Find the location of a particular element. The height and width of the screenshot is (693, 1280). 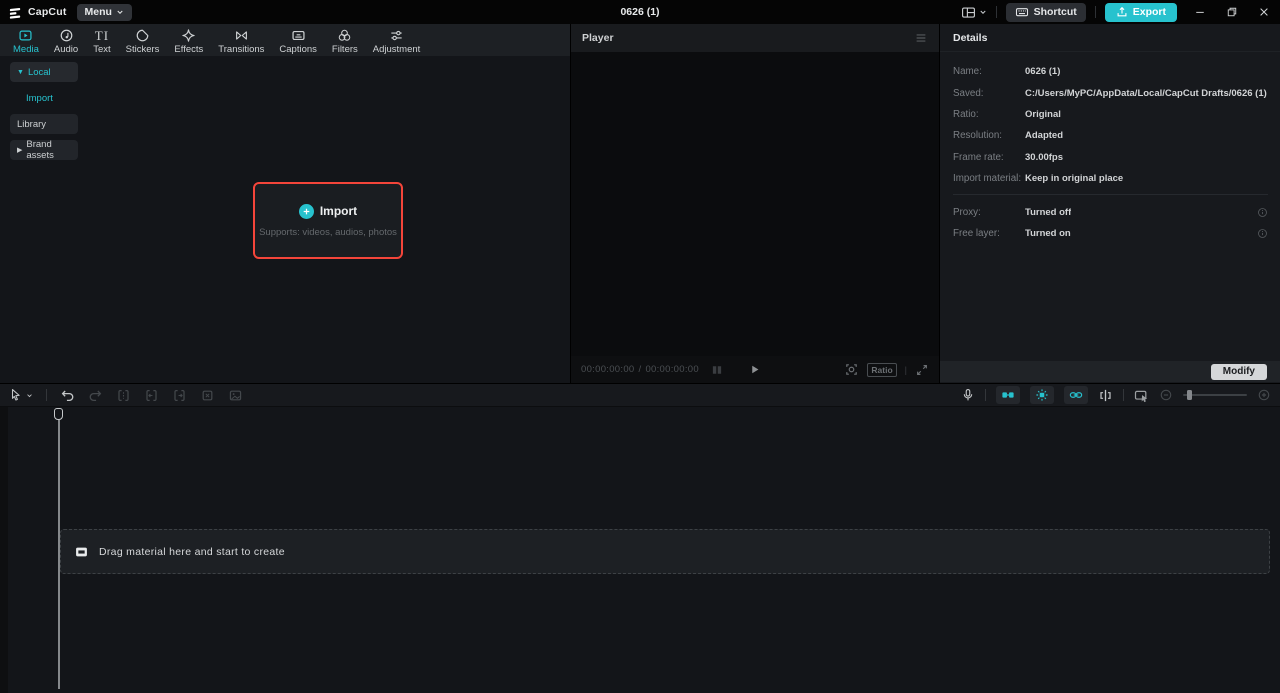

playhead-handle is located at coordinates (58, 414).